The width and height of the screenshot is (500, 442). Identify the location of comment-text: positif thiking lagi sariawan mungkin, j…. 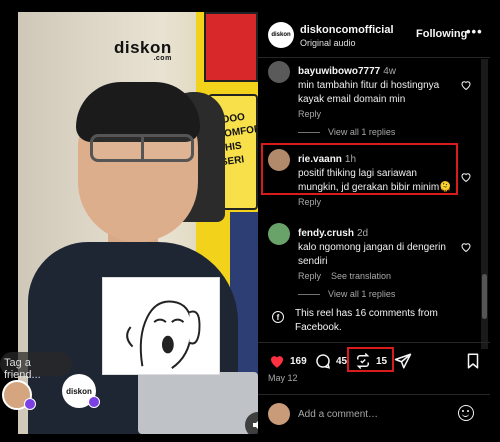
(375, 180).